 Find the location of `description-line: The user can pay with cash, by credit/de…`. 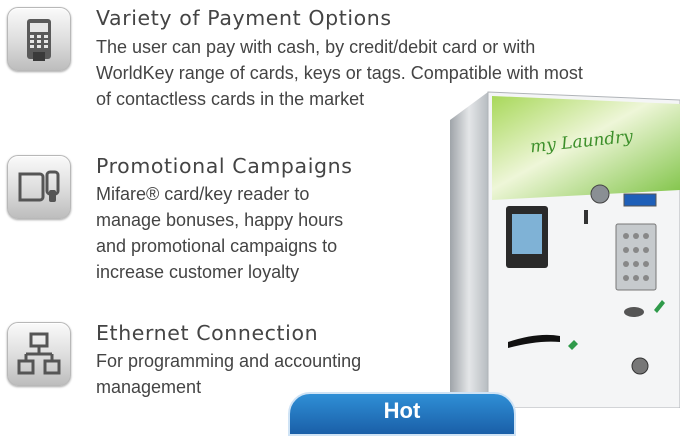

description-line: The user can pay with cash, by credit/de… is located at coordinates (316, 47).